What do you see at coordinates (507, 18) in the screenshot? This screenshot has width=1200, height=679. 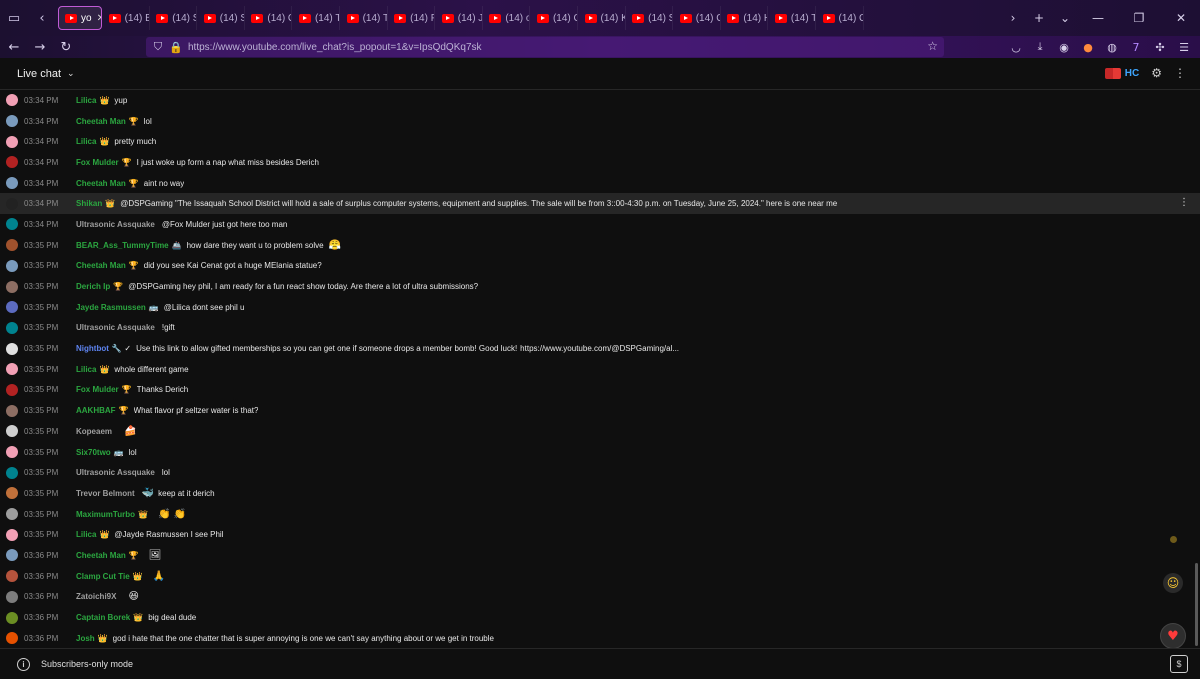 I see `browser-tab: (14) o` at bounding box center [507, 18].